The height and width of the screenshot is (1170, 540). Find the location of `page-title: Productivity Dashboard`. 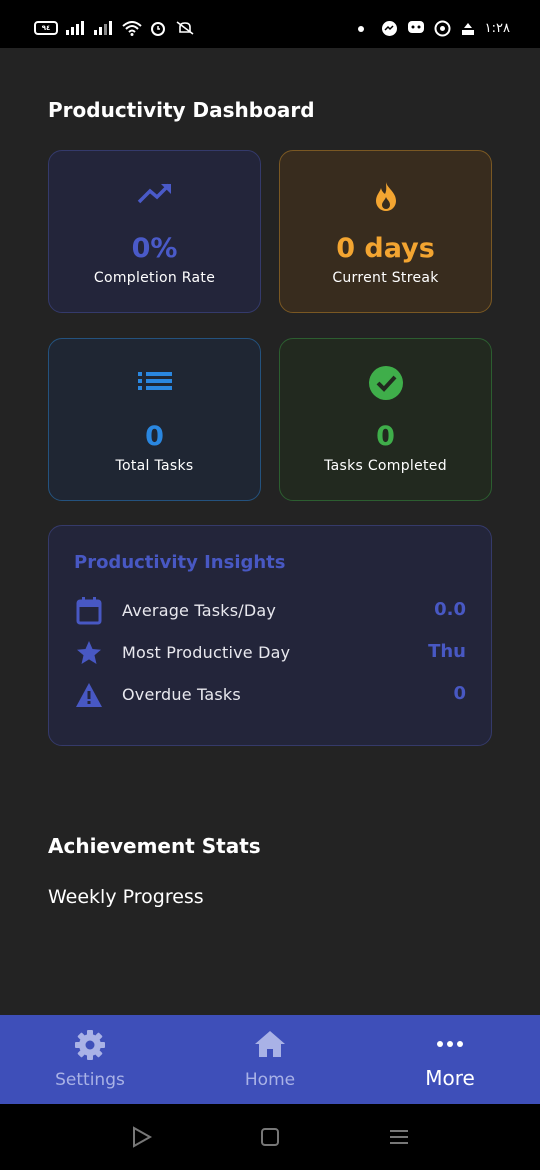

page-title: Productivity Dashboard is located at coordinates (181, 110).